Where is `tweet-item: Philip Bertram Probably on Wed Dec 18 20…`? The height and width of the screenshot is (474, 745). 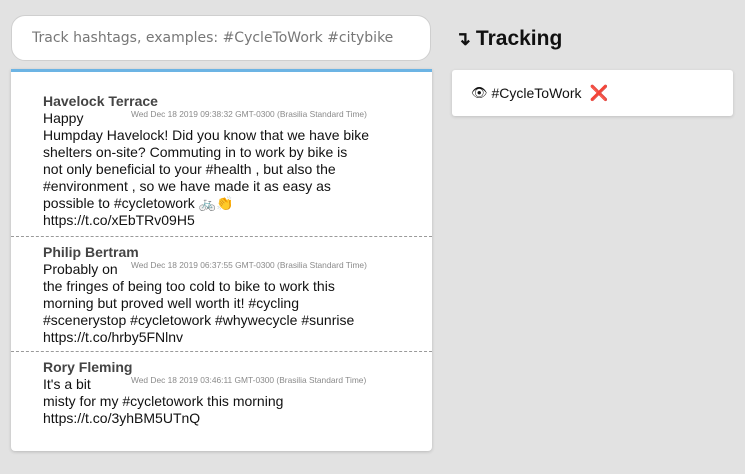 tweet-item: Philip Bertram Probably on Wed Dec 18 20… is located at coordinates (221, 294).